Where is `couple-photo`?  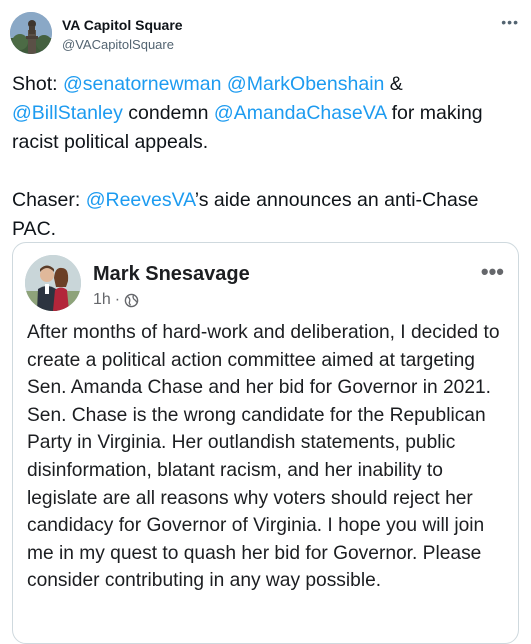
couple-photo is located at coordinates (53, 283).